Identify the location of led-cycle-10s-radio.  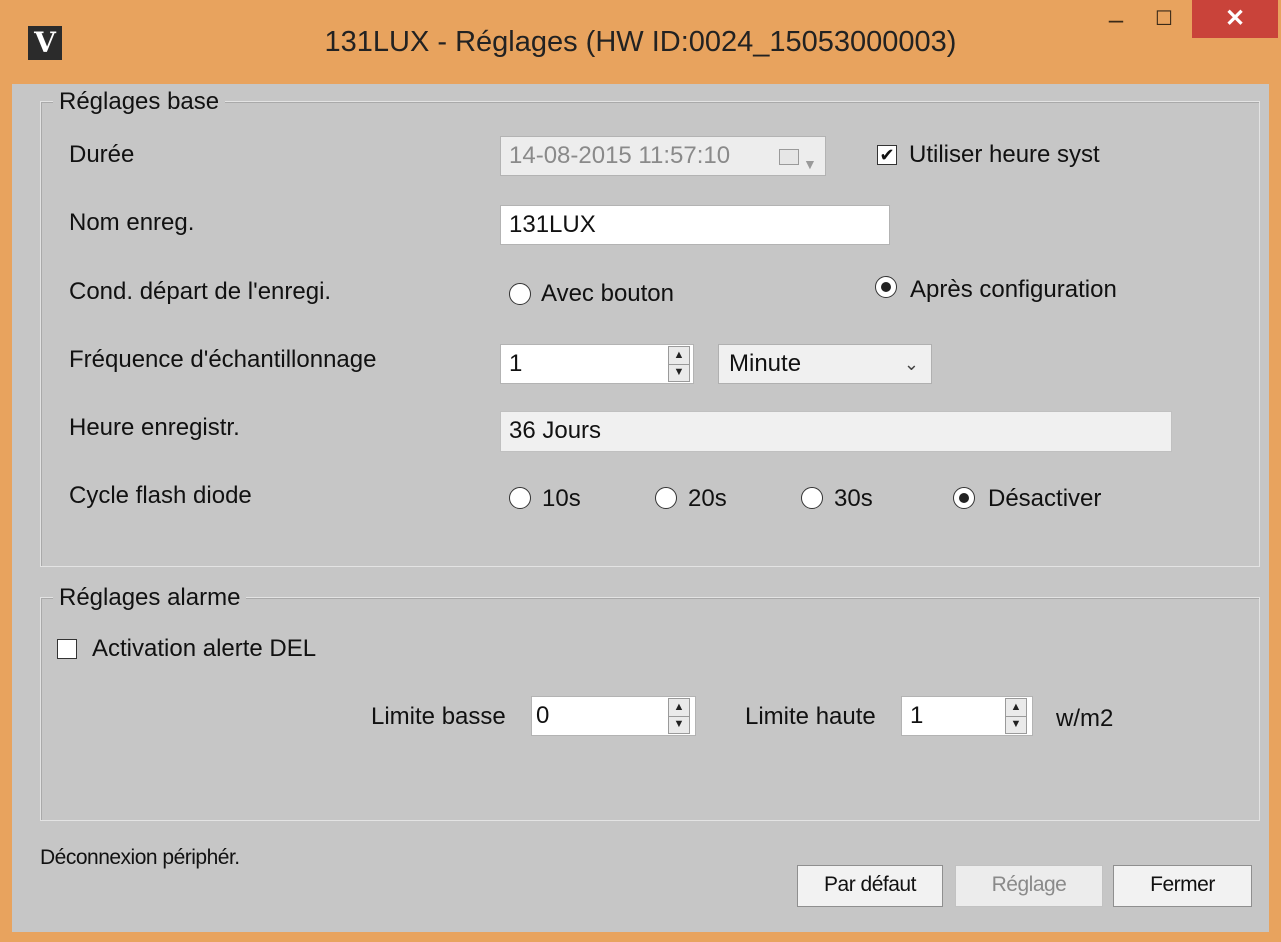
(520, 498).